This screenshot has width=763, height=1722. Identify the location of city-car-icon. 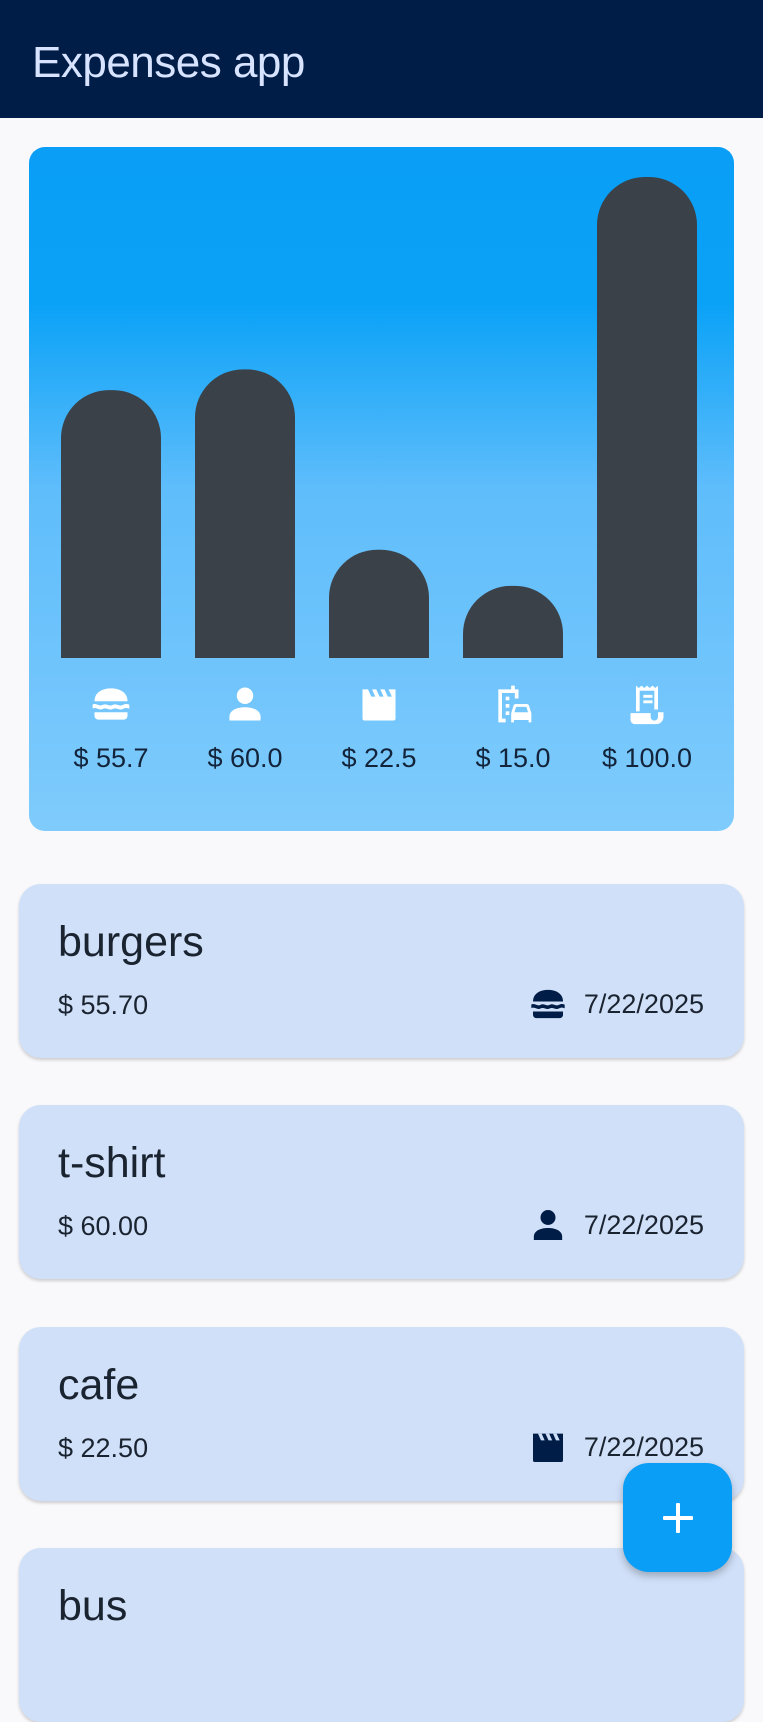
(515, 704).